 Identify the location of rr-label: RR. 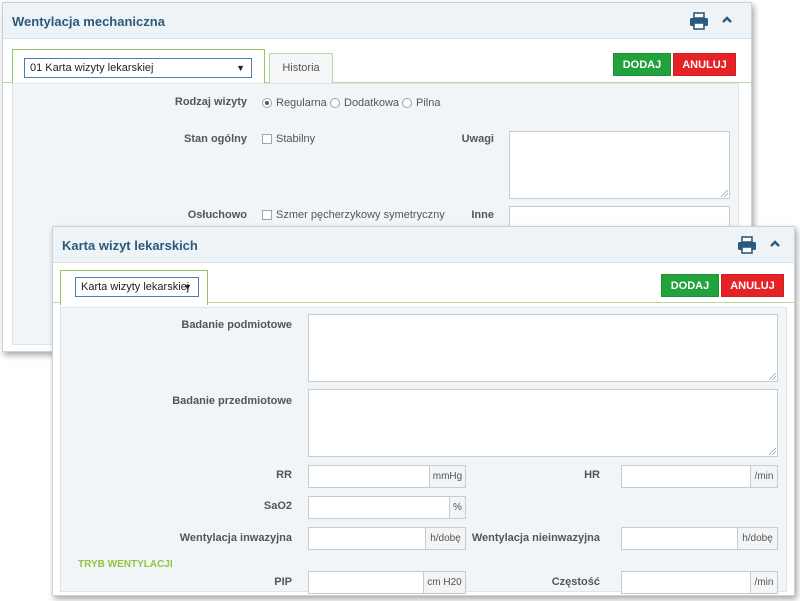
(284, 475).